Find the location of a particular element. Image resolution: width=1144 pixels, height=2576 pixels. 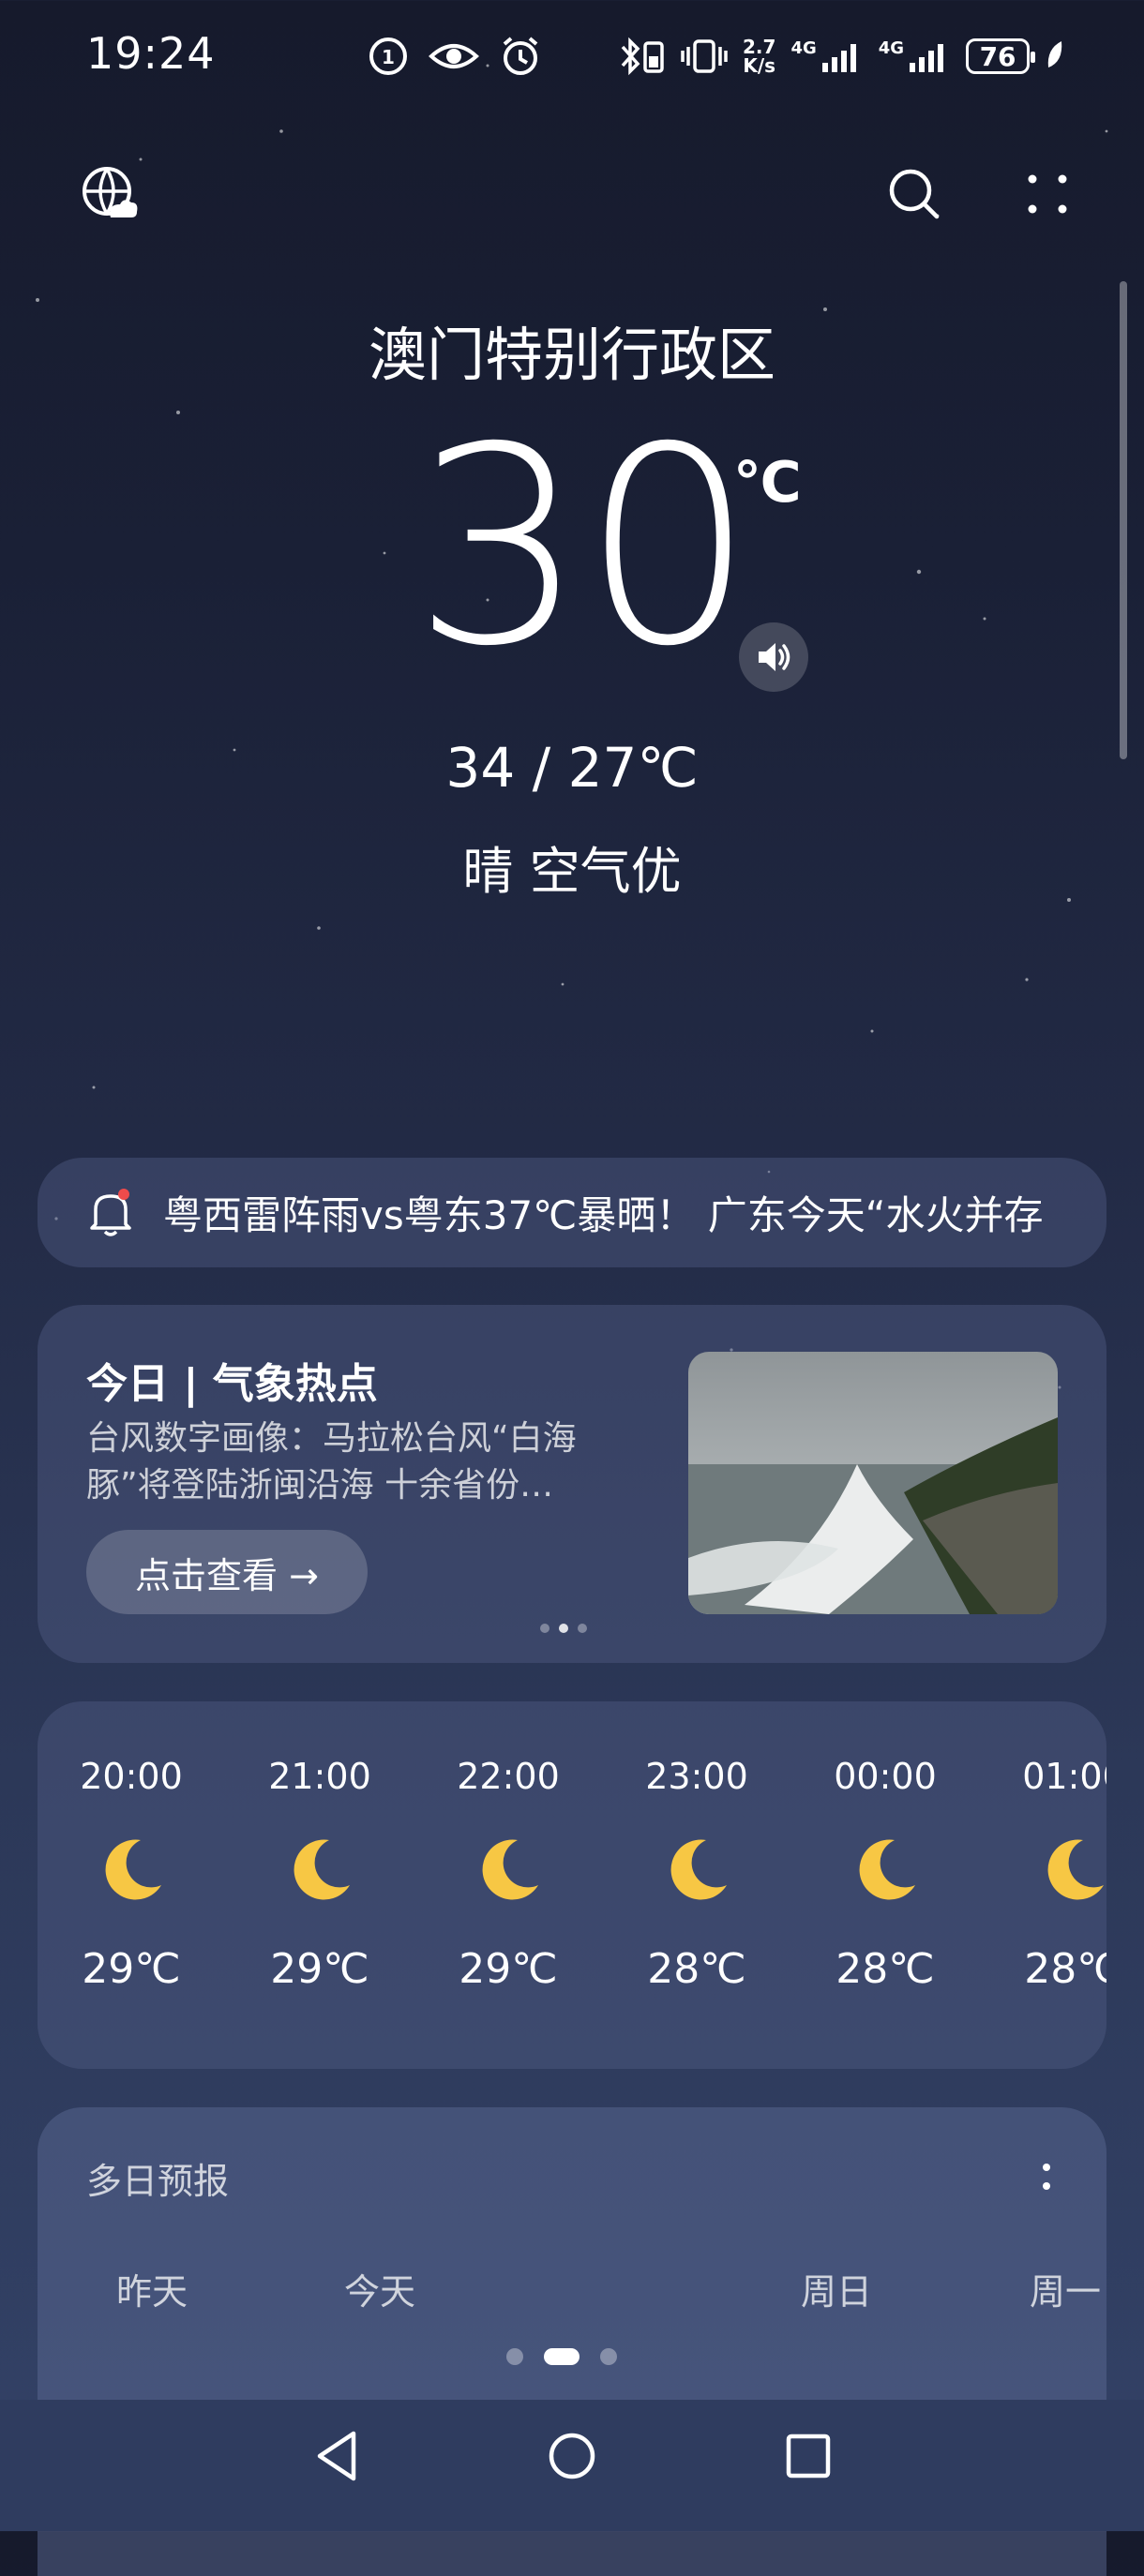

day-label: 今天 is located at coordinates (379, 2292).